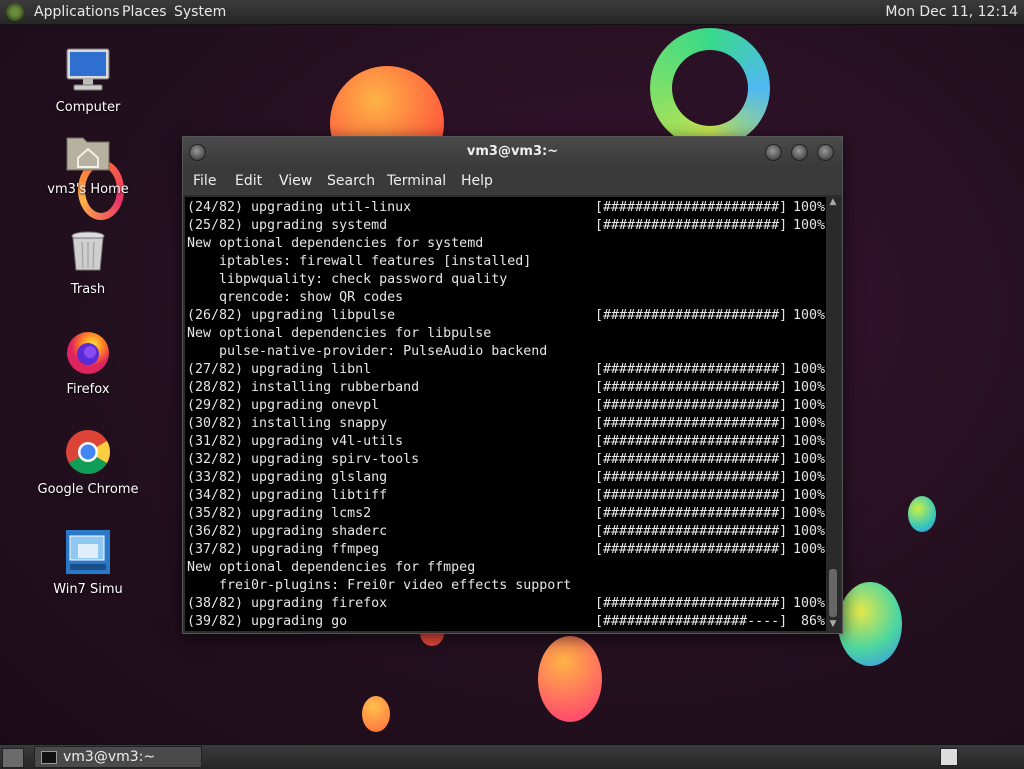 The image size is (1024, 769). Describe the element at coordinates (477, 181) in the screenshot. I see `menu-help: Help` at that location.